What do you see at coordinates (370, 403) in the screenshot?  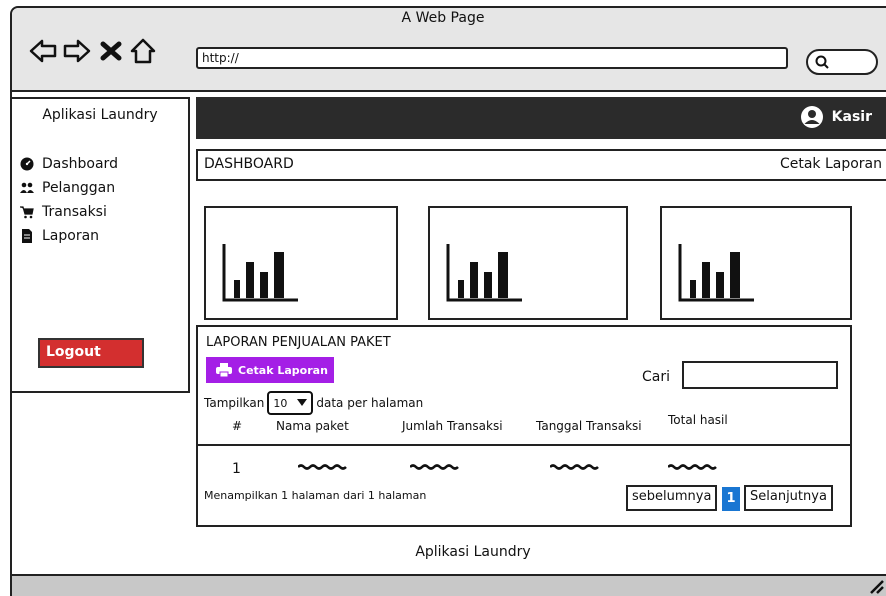 I see `show-suffix: data per halaman` at bounding box center [370, 403].